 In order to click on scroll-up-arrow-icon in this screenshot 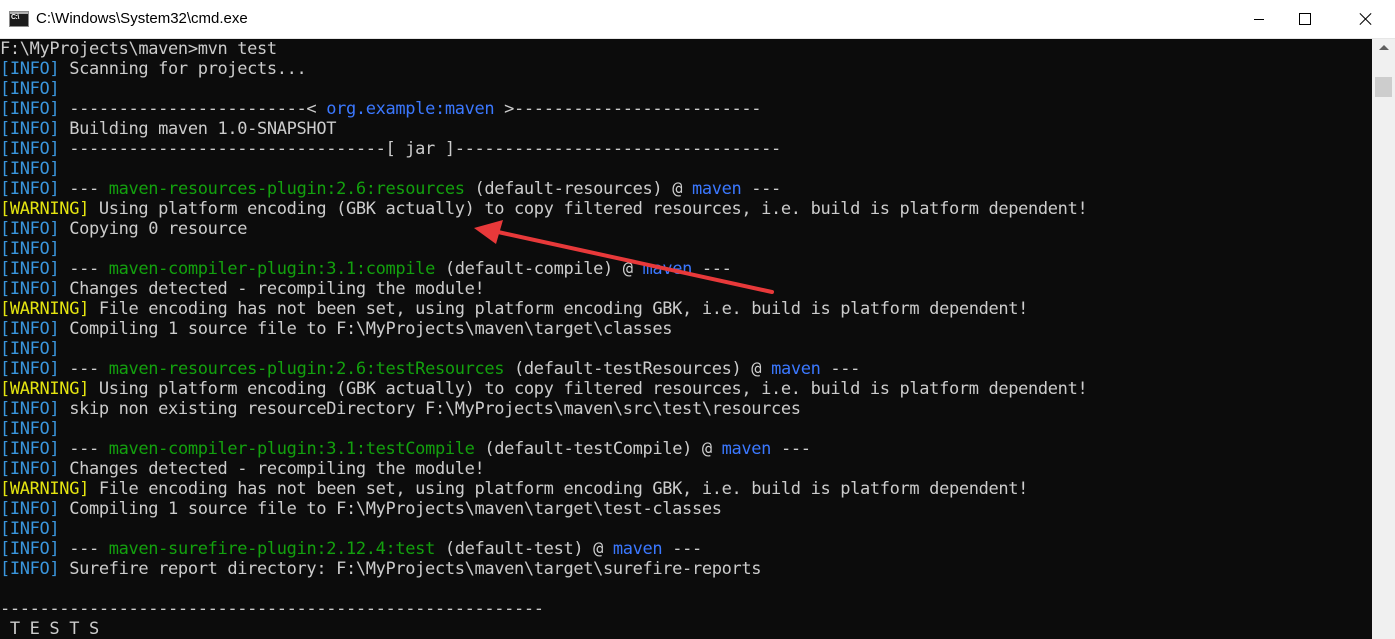, I will do `click(1383, 47)`.